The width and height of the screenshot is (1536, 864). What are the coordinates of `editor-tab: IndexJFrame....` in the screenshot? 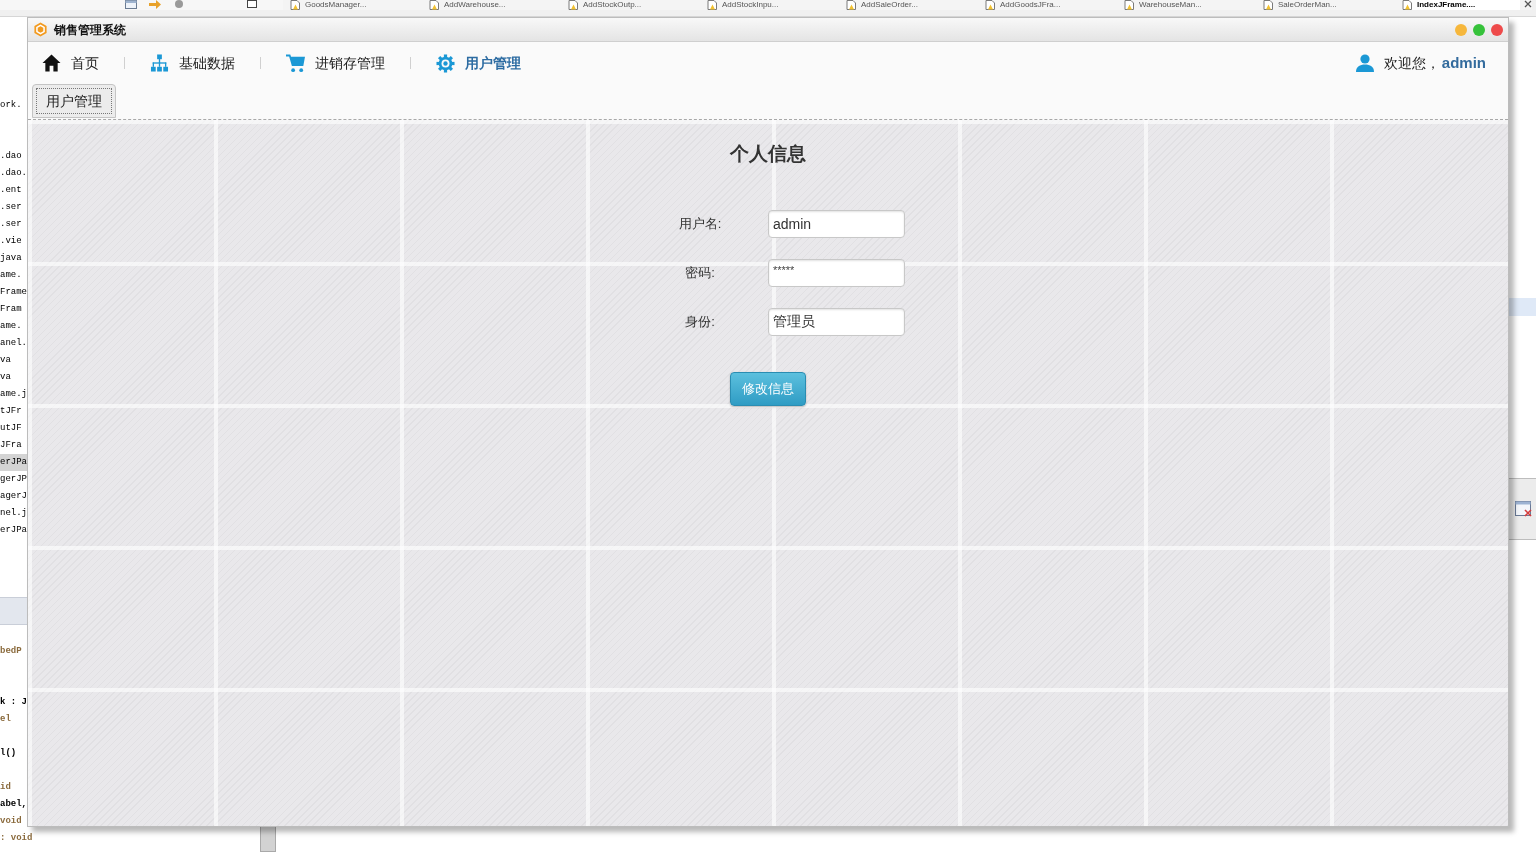 It's located at (1461, 5).